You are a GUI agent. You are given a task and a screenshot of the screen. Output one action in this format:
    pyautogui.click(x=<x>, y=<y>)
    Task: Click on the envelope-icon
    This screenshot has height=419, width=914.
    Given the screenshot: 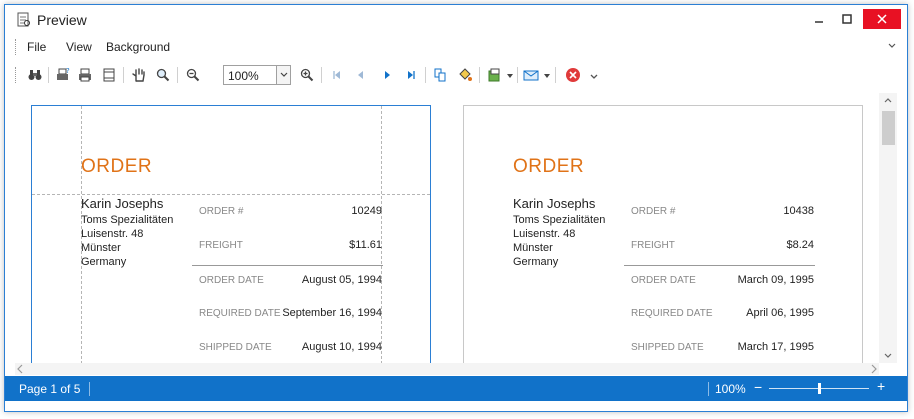 What is the action you would take?
    pyautogui.click(x=531, y=75)
    